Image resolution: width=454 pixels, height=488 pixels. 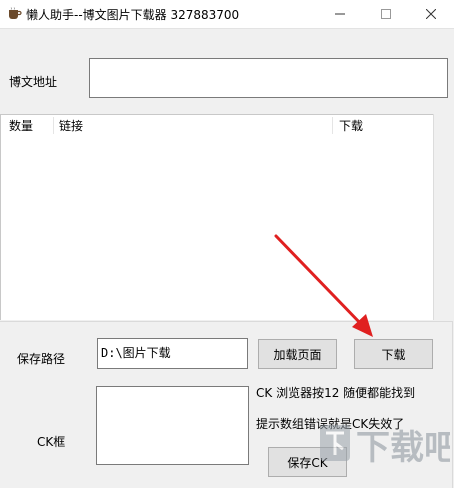 What do you see at coordinates (323, 285) in the screenshot?
I see `annotation-arrow` at bounding box center [323, 285].